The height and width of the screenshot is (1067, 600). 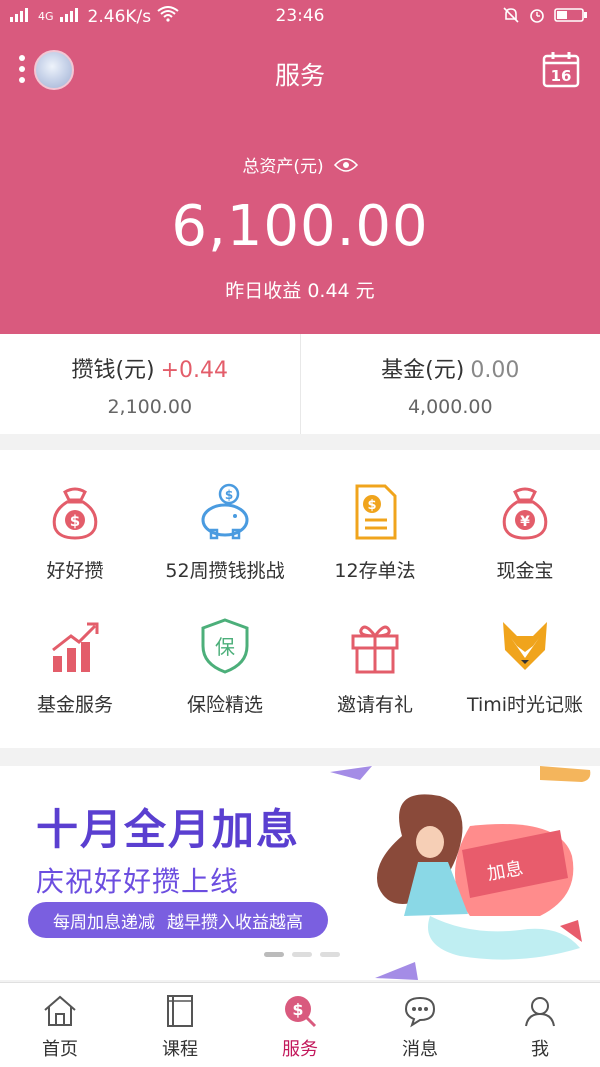 What do you see at coordinates (60, 1010) in the screenshot?
I see `home-icon` at bounding box center [60, 1010].